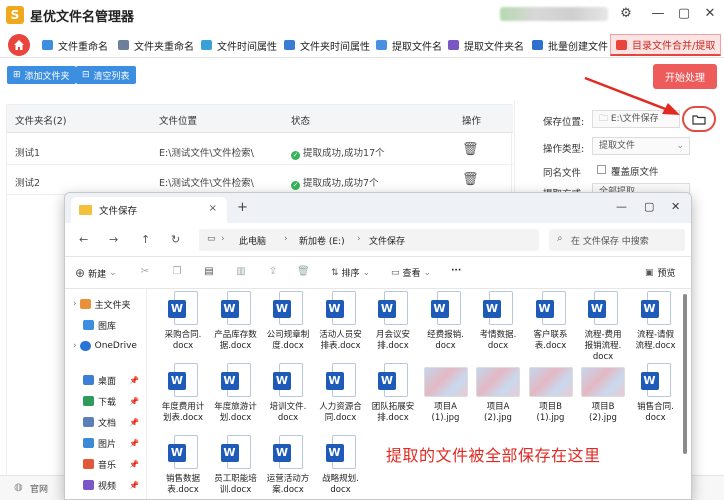 The image size is (724, 500). Describe the element at coordinates (632, 95) in the screenshot. I see `annotation-arrow` at that location.